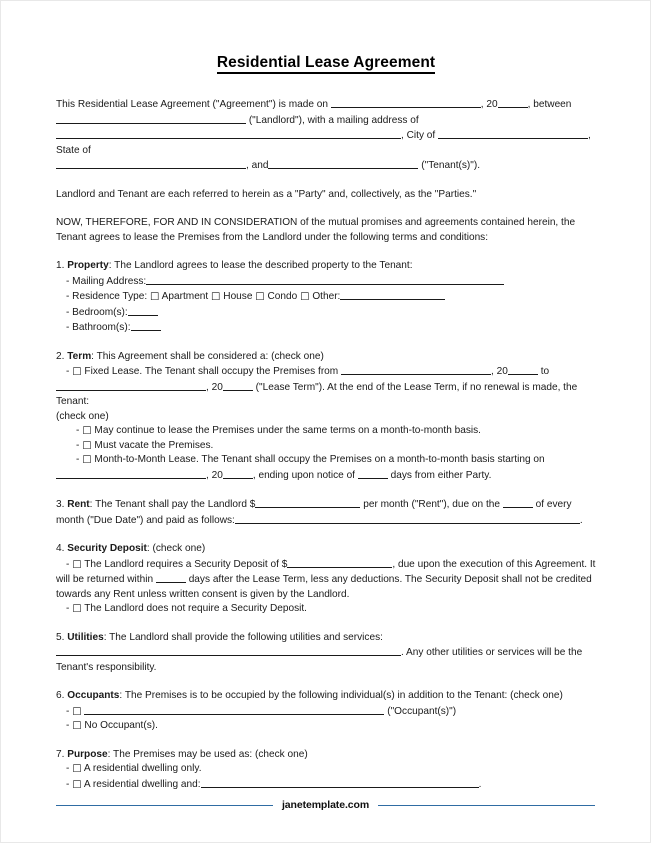  I want to click on year-blank, so click(512, 102).